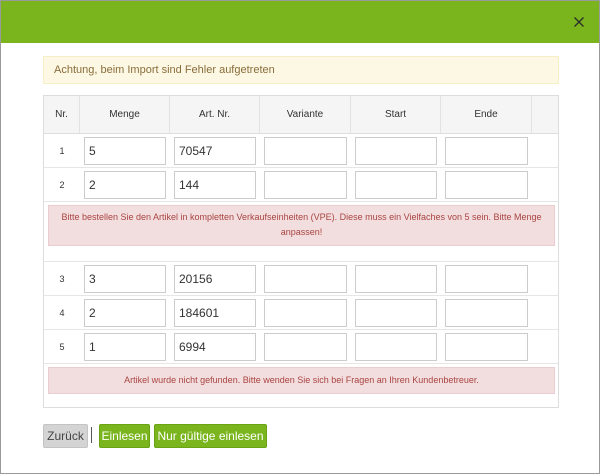  Describe the element at coordinates (396, 114) in the screenshot. I see `column-header-start: Start` at that location.